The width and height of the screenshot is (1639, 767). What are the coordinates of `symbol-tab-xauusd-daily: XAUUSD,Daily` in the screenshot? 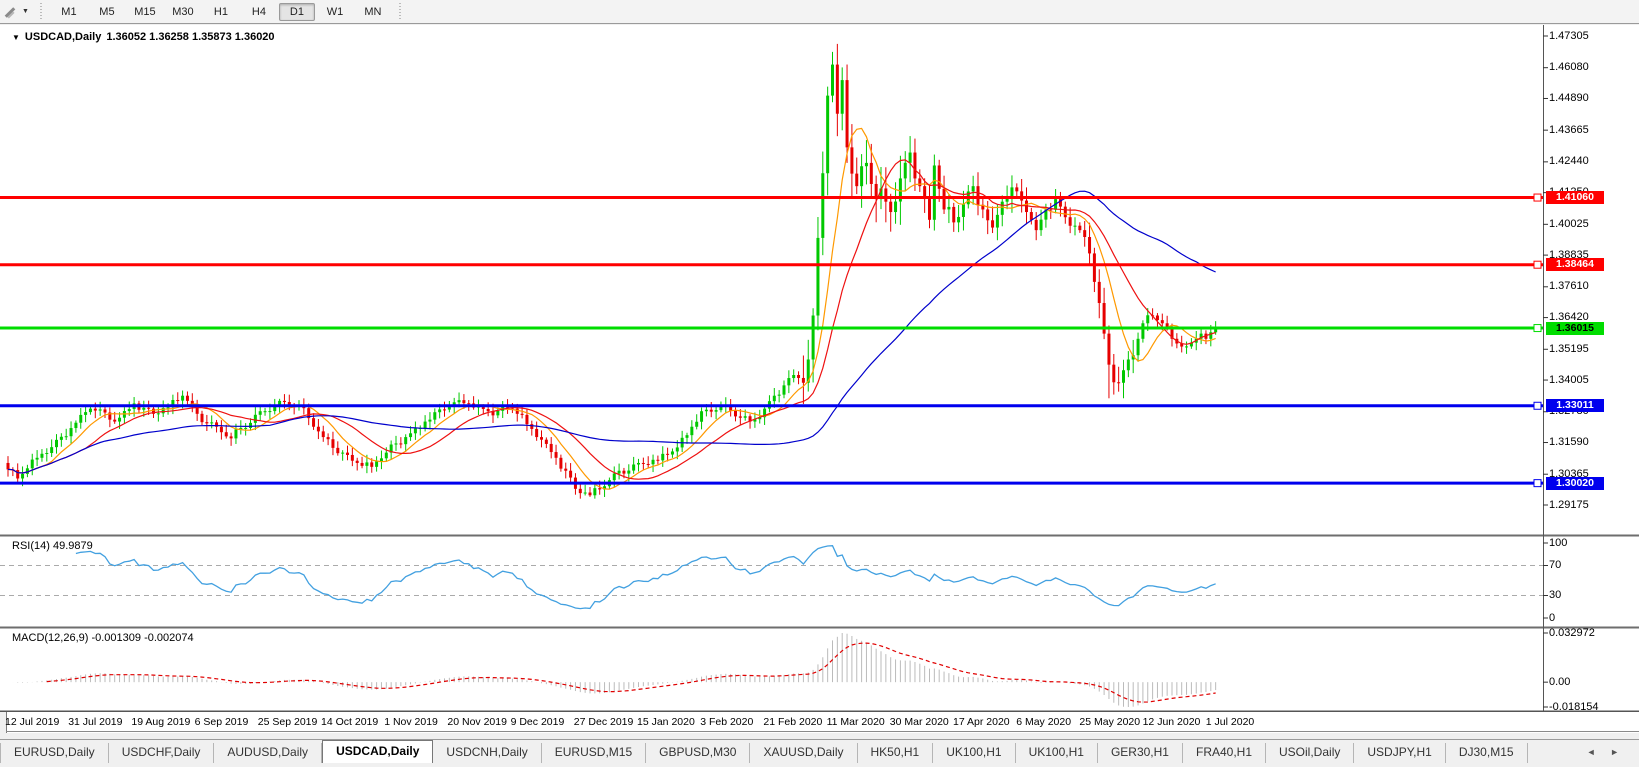 It's located at (804, 753).